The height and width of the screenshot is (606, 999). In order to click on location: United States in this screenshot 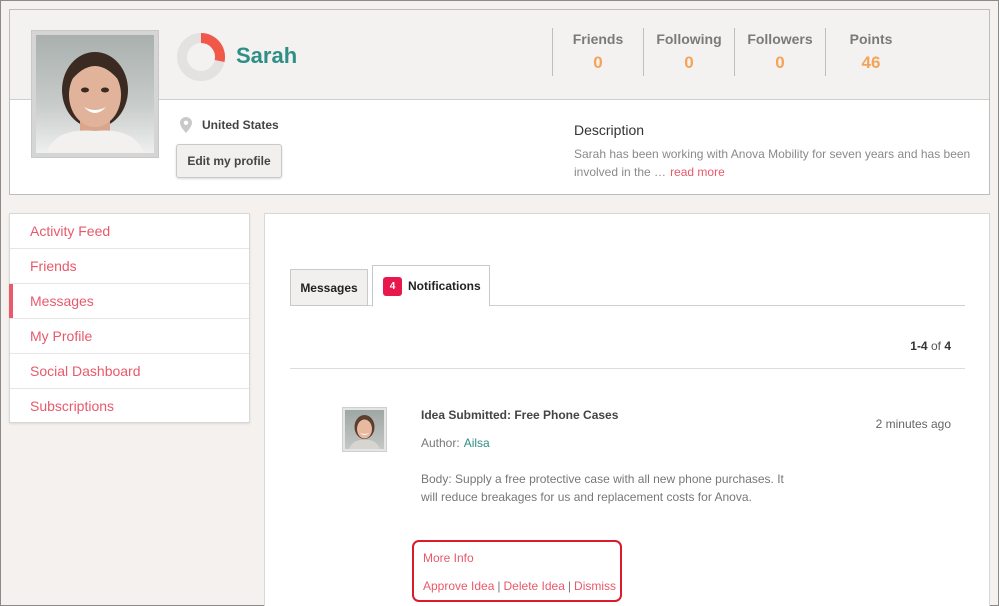, I will do `click(229, 125)`.